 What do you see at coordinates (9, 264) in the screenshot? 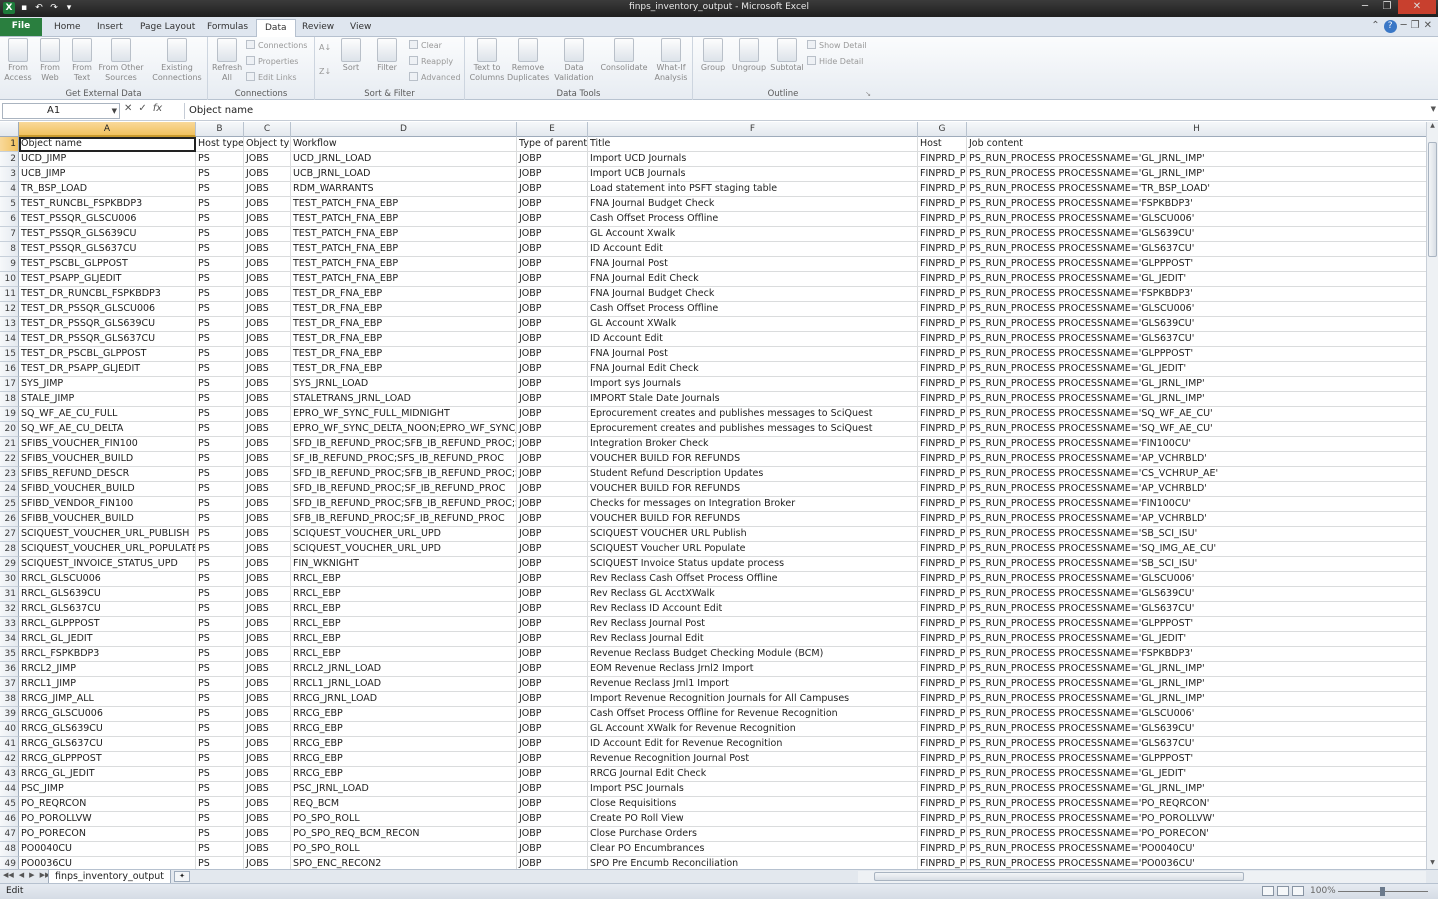
I see `row-header: 9` at bounding box center [9, 264].